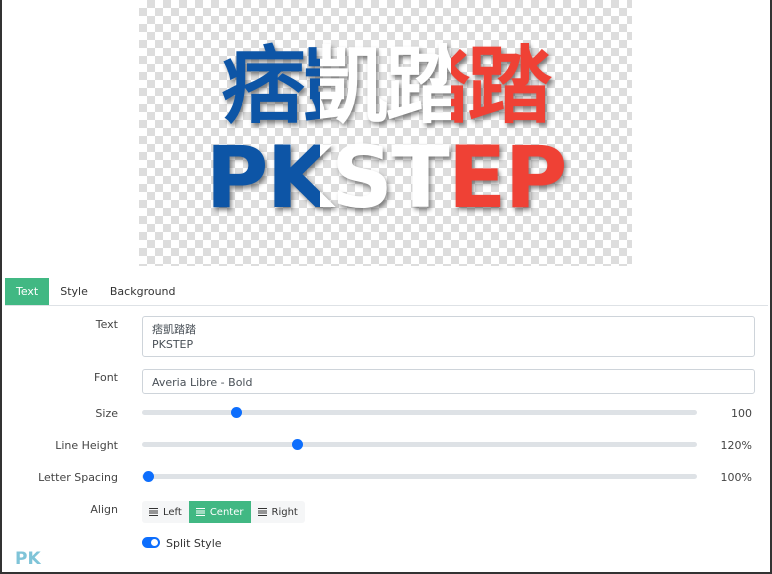  Describe the element at coordinates (172, 512) in the screenshot. I see `align-left-label: Left` at that location.